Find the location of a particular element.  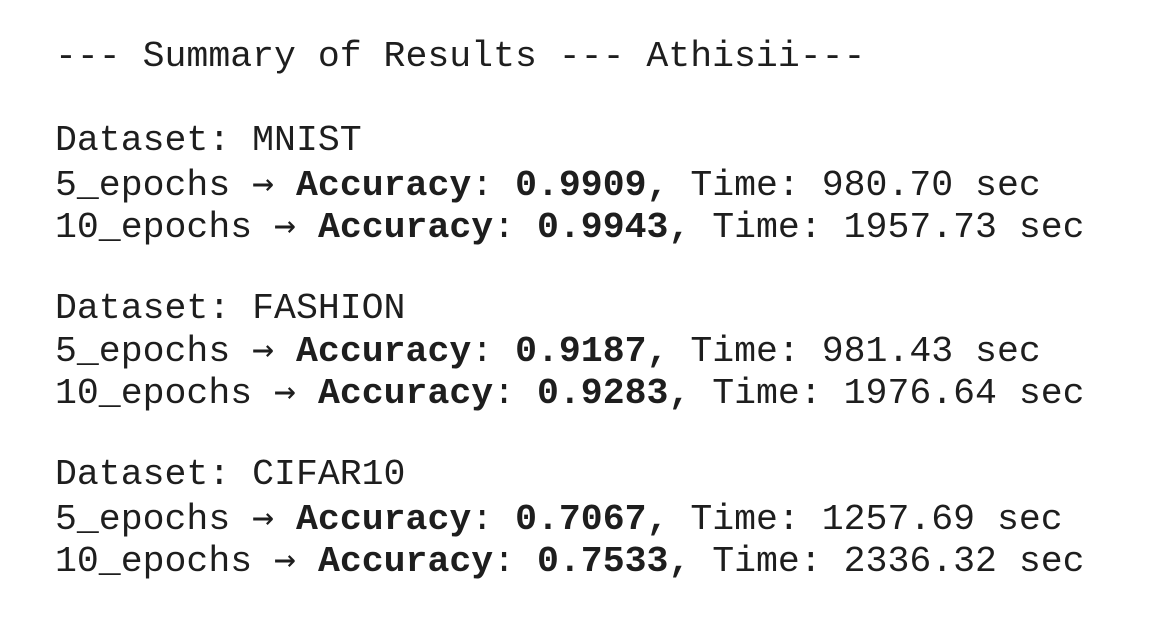

accuracy-value: 0.7533 is located at coordinates (602, 561).